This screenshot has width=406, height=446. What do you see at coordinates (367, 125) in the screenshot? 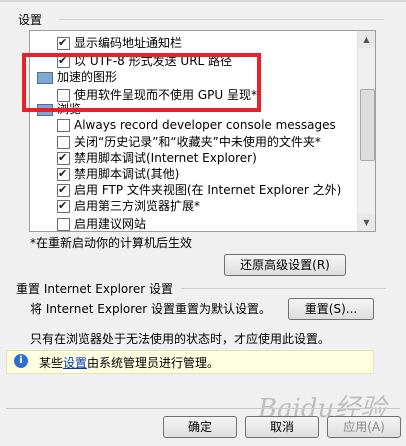
I see `scroll-thumb` at bounding box center [367, 125].